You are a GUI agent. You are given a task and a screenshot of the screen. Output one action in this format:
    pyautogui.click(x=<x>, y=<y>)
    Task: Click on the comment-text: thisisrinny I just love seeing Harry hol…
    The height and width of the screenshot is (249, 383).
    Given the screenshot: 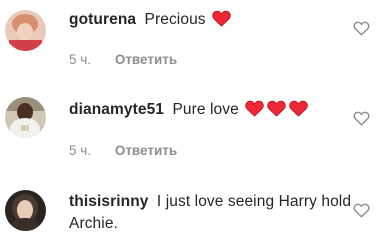 What is the action you would take?
    pyautogui.click(x=211, y=213)
    